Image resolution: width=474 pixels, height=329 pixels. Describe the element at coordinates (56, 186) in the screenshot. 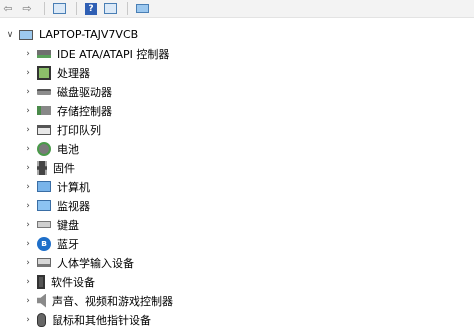

I see `tree-item-computer: › 计算机` at that location.